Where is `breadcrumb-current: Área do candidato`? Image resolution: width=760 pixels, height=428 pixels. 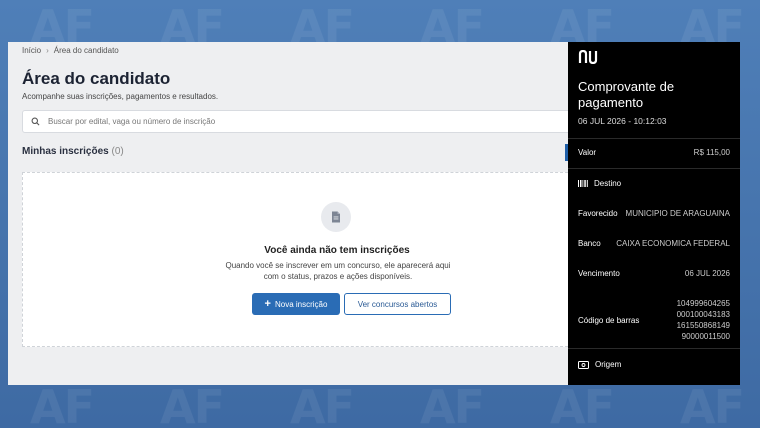
breadcrumb-current: Área do candidato is located at coordinates (86, 50).